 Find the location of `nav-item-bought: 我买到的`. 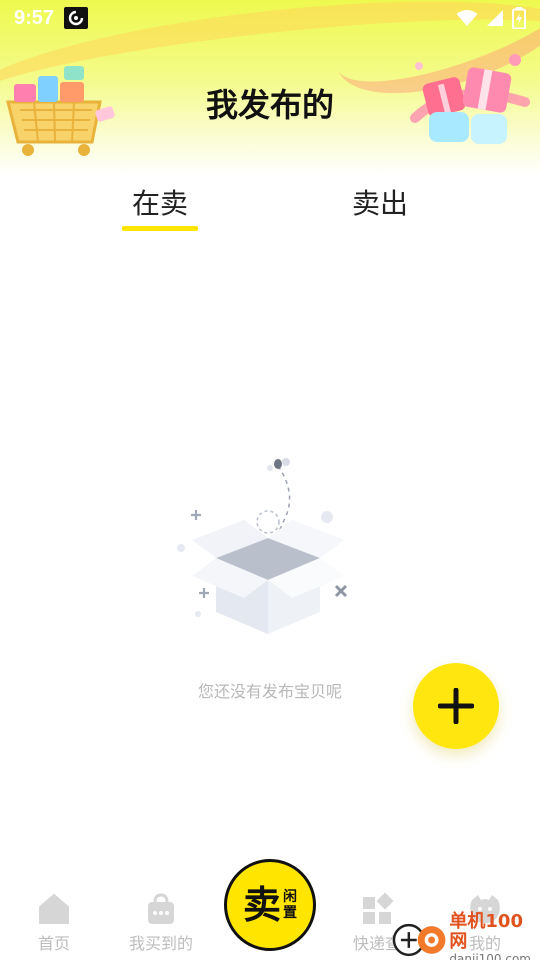

nav-item-bought: 我买到的 is located at coordinates (161, 923).